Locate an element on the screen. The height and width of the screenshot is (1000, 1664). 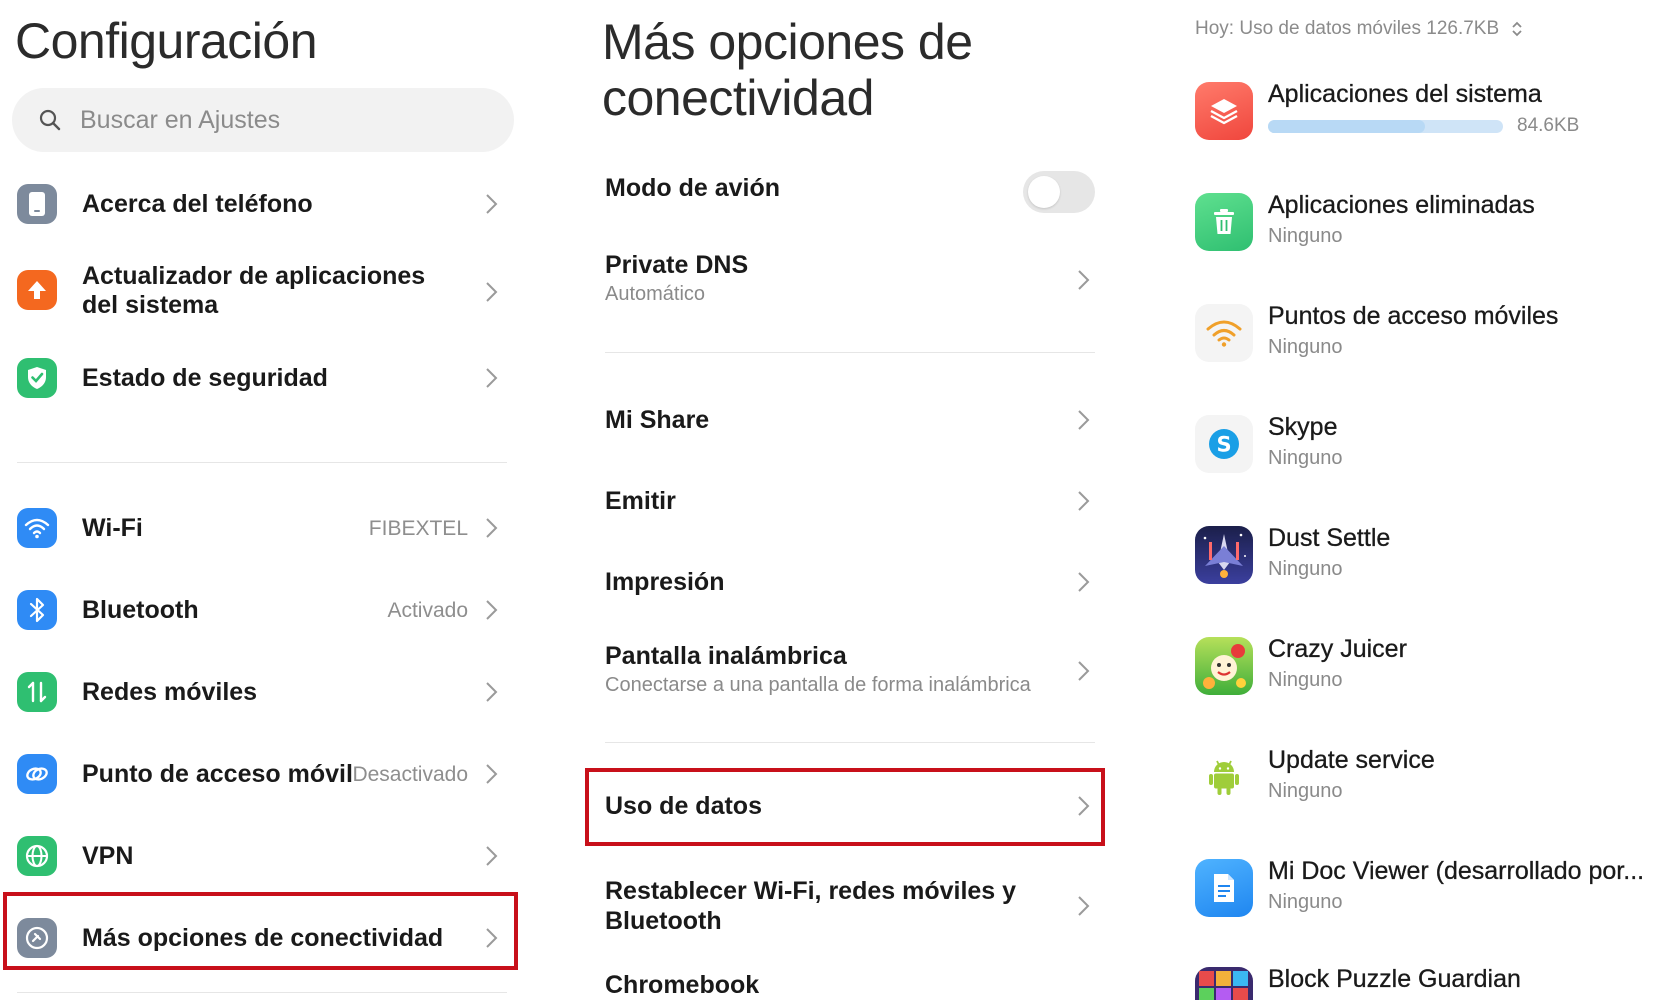
settings-item-cast: Emitir is located at coordinates (855, 503).